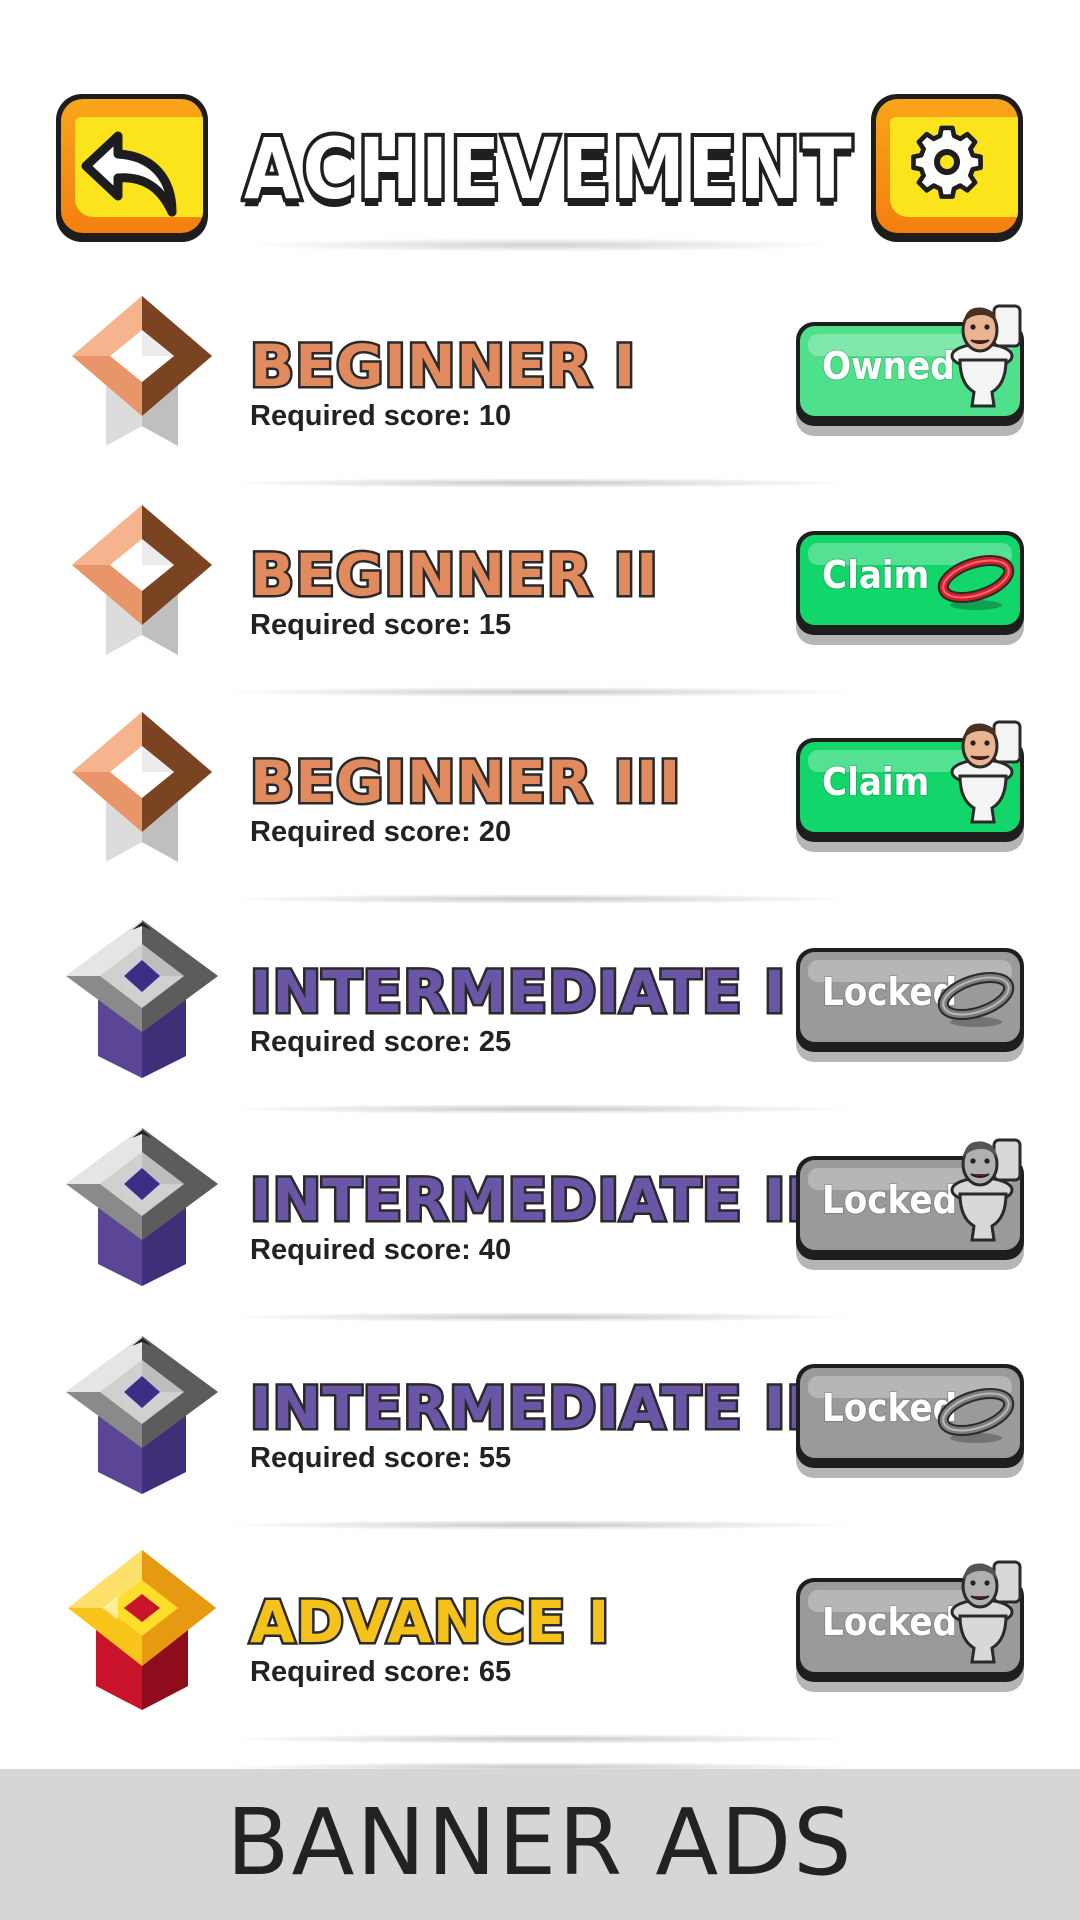 The width and height of the screenshot is (1080, 1920). Describe the element at coordinates (464, 782) in the screenshot. I see `achievement-name: BEGINNER III` at that location.